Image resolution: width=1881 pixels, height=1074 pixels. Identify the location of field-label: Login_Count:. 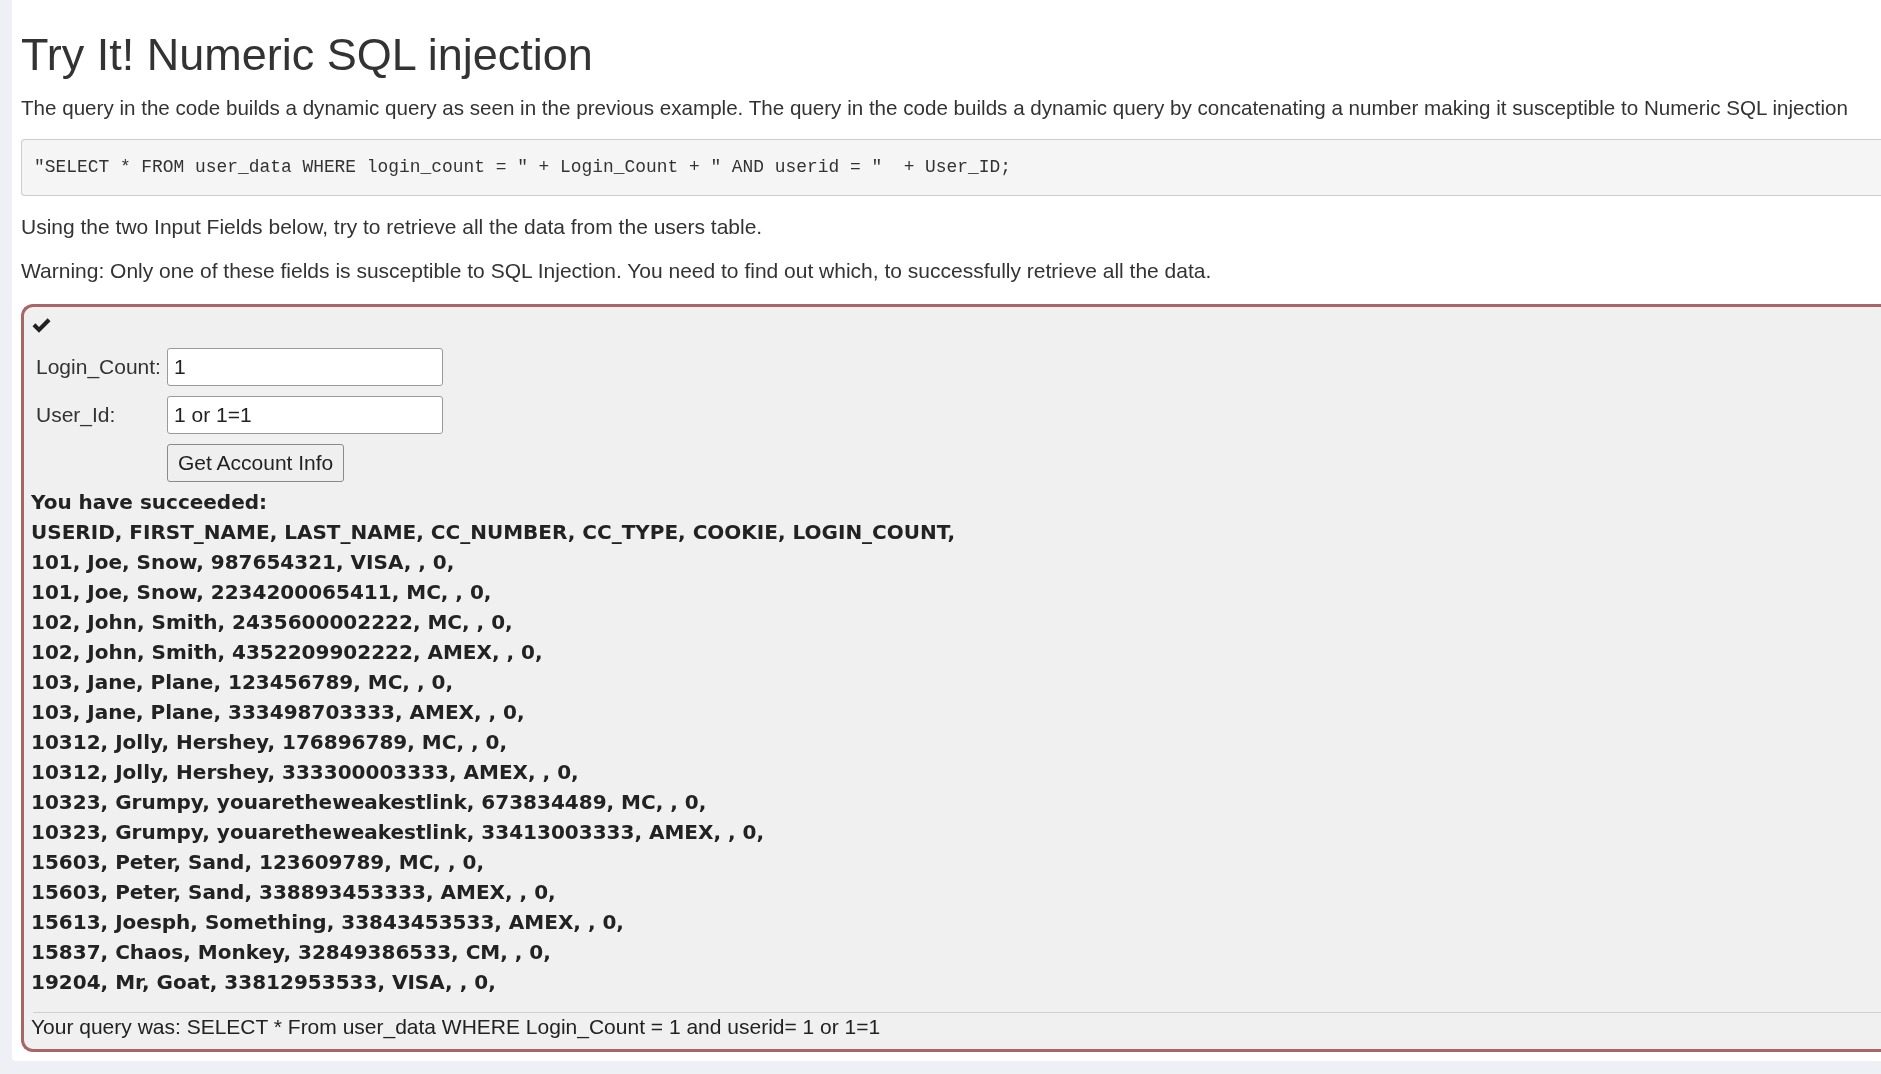
(99, 366).